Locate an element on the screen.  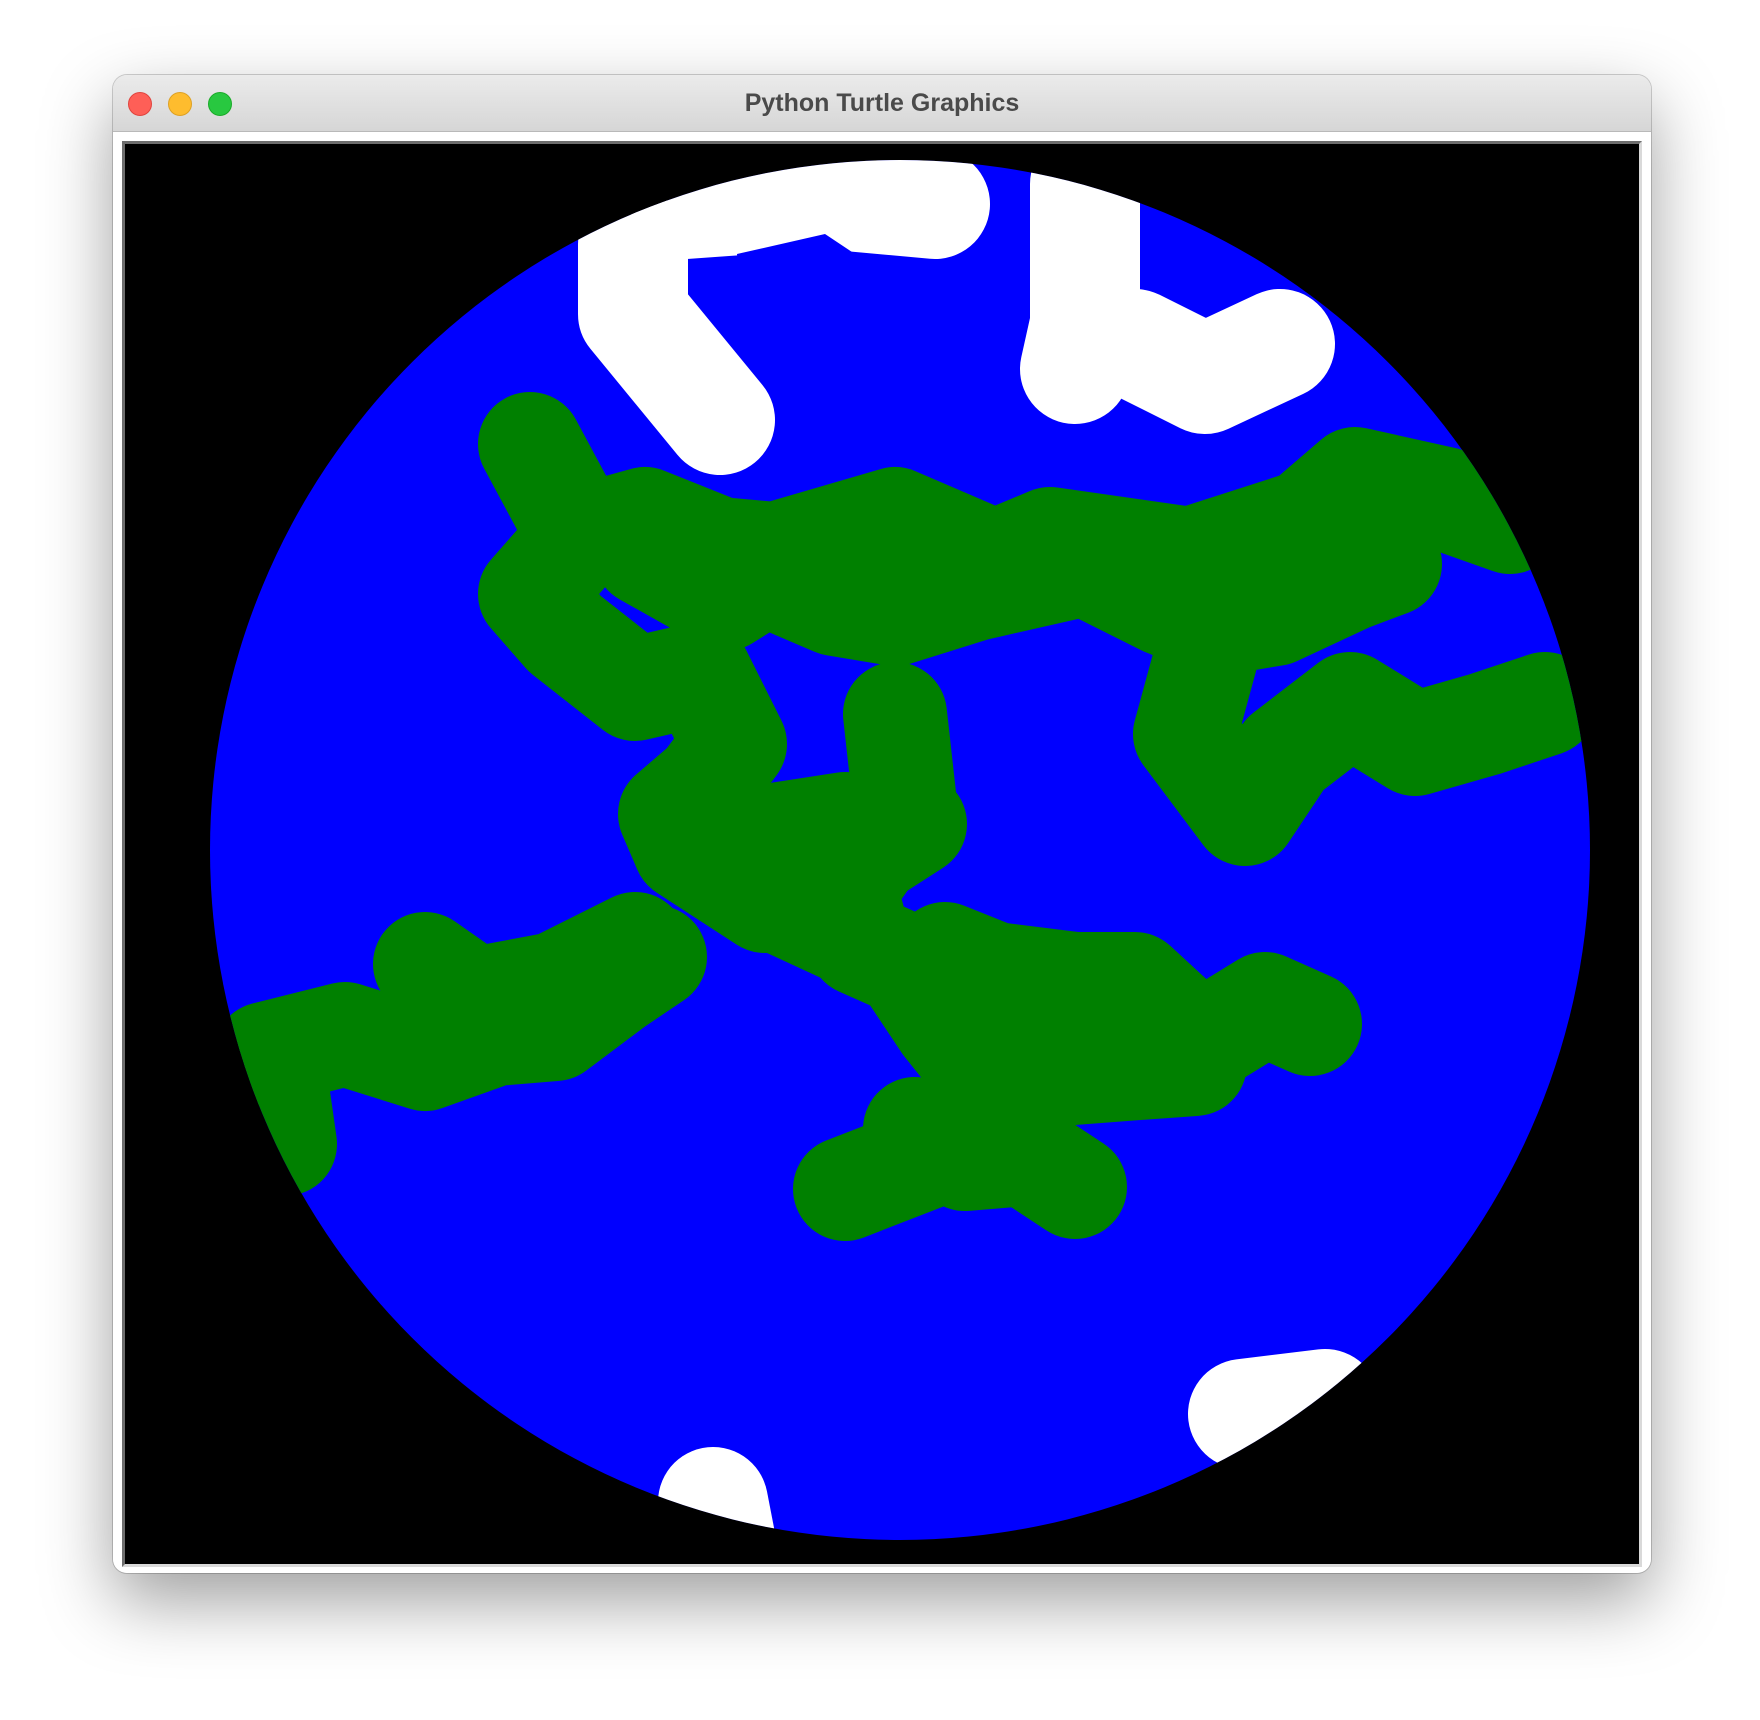
continent-west-coast is located at coordinates (280, 1109).